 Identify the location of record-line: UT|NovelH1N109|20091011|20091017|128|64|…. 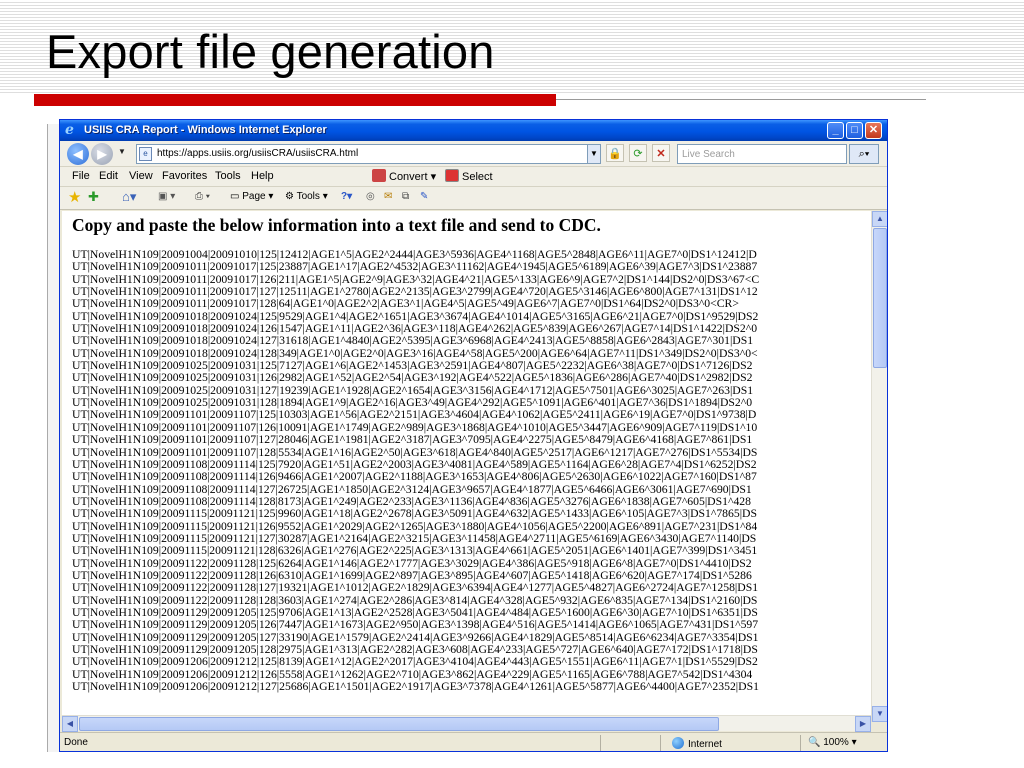
(405, 304).